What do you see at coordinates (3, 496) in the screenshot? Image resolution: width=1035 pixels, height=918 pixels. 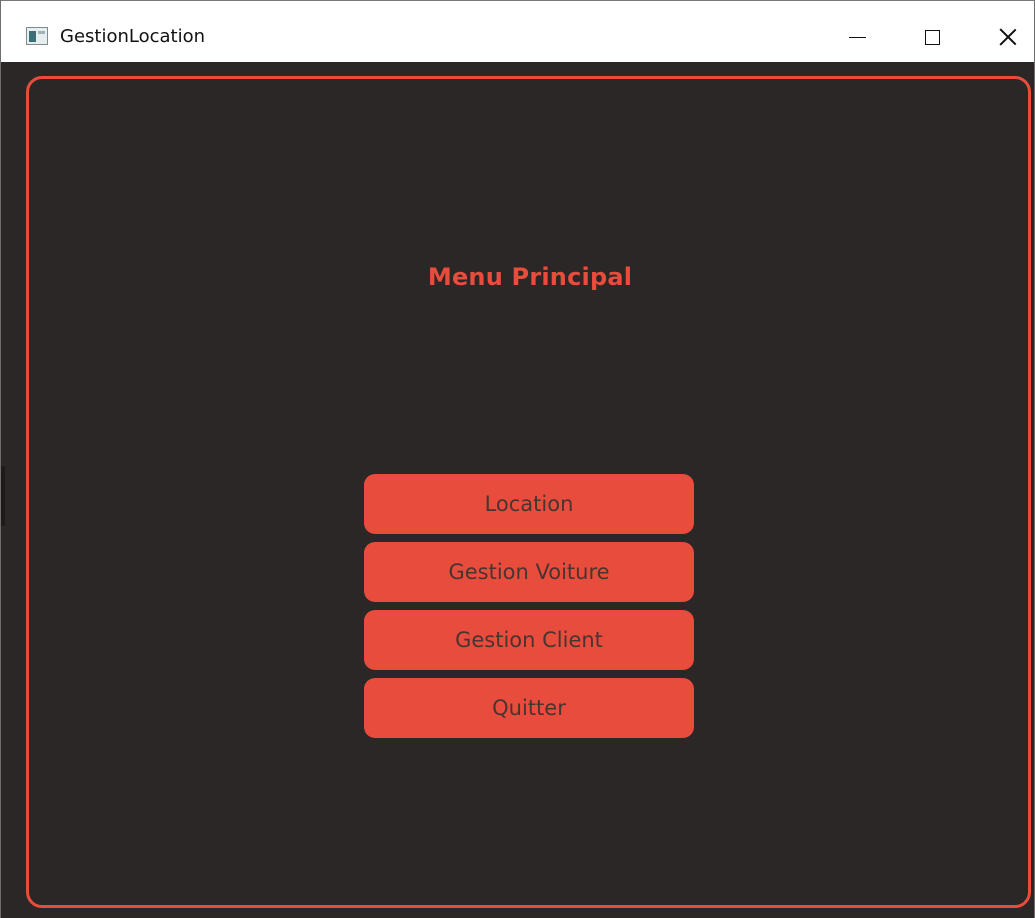 I see `window-edge-handle` at bounding box center [3, 496].